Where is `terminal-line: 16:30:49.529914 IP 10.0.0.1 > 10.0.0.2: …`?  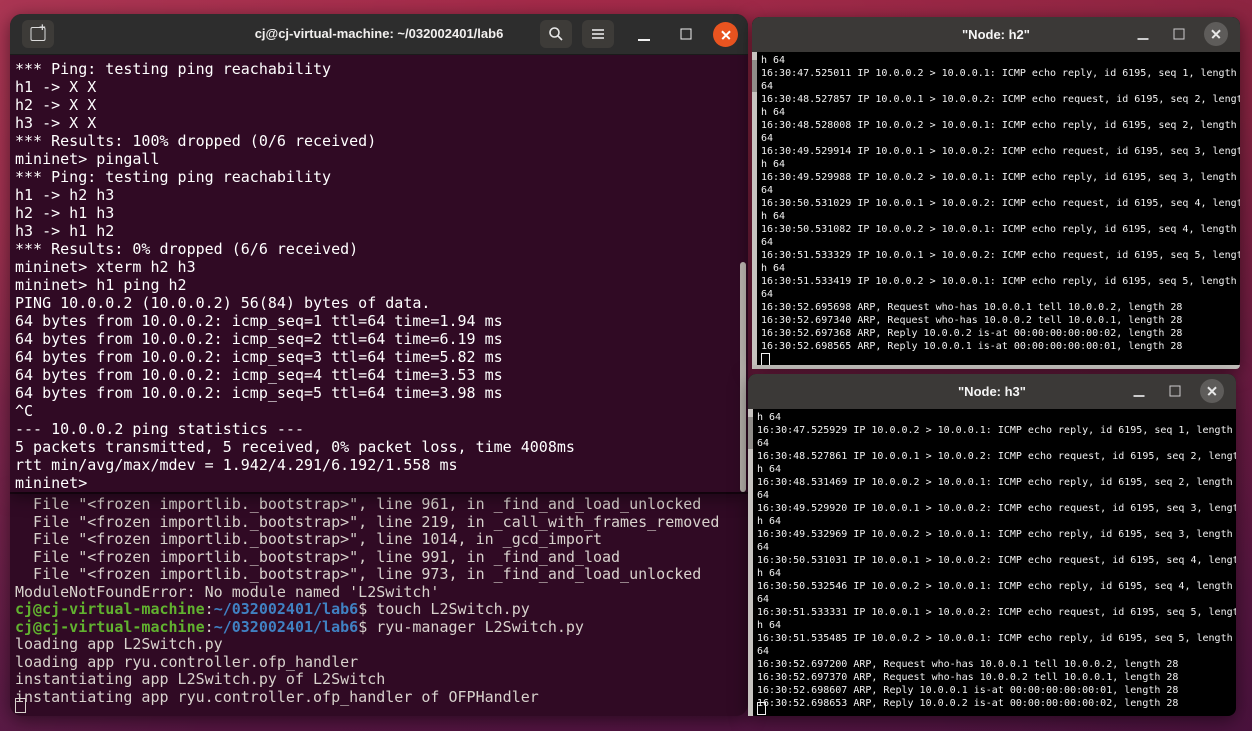
terminal-line: 16:30:49.529914 IP 10.0.0.1 > 10.0.0.2: … is located at coordinates (1000, 151).